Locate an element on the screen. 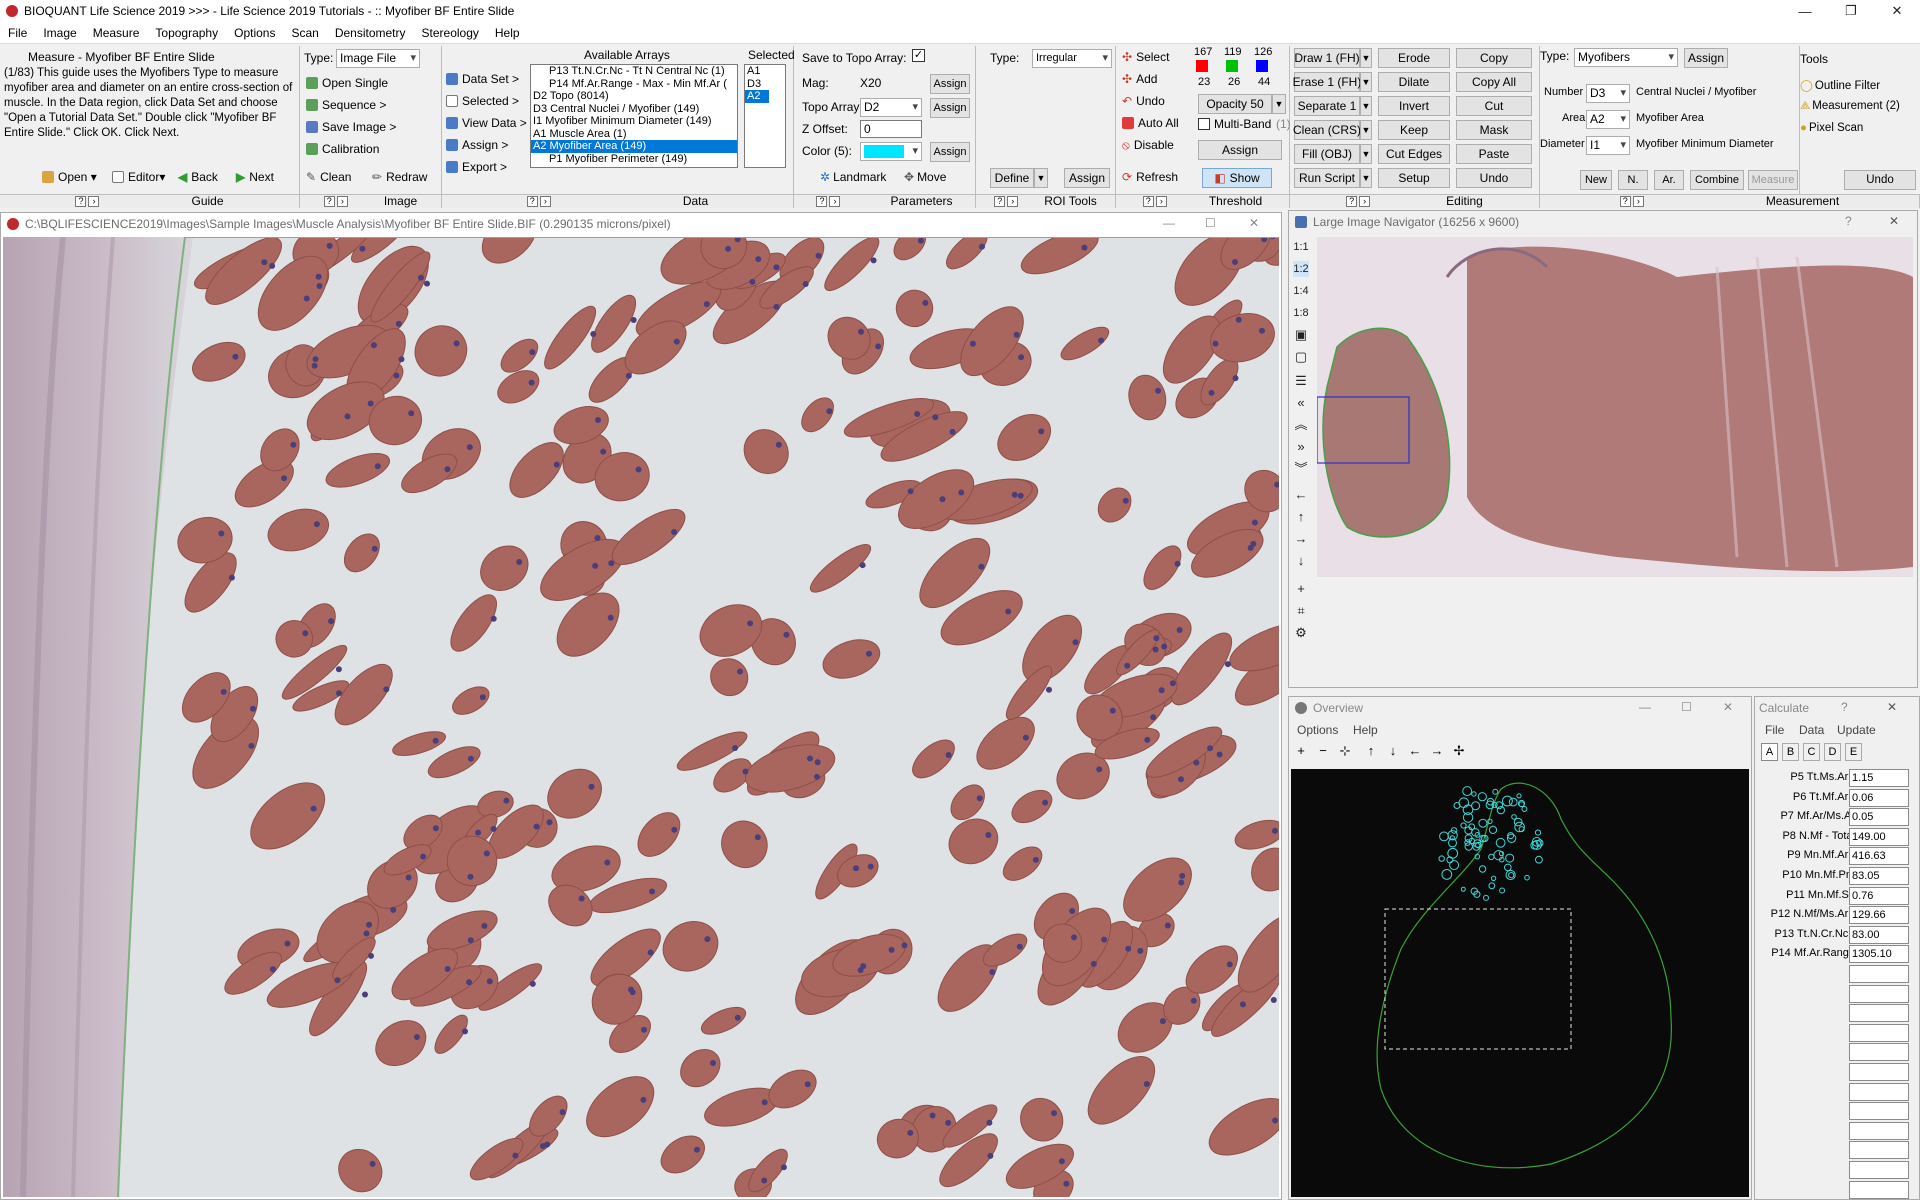 The height and width of the screenshot is (1200, 1920). fill-dropdown: ▼ is located at coordinates (1366, 154).